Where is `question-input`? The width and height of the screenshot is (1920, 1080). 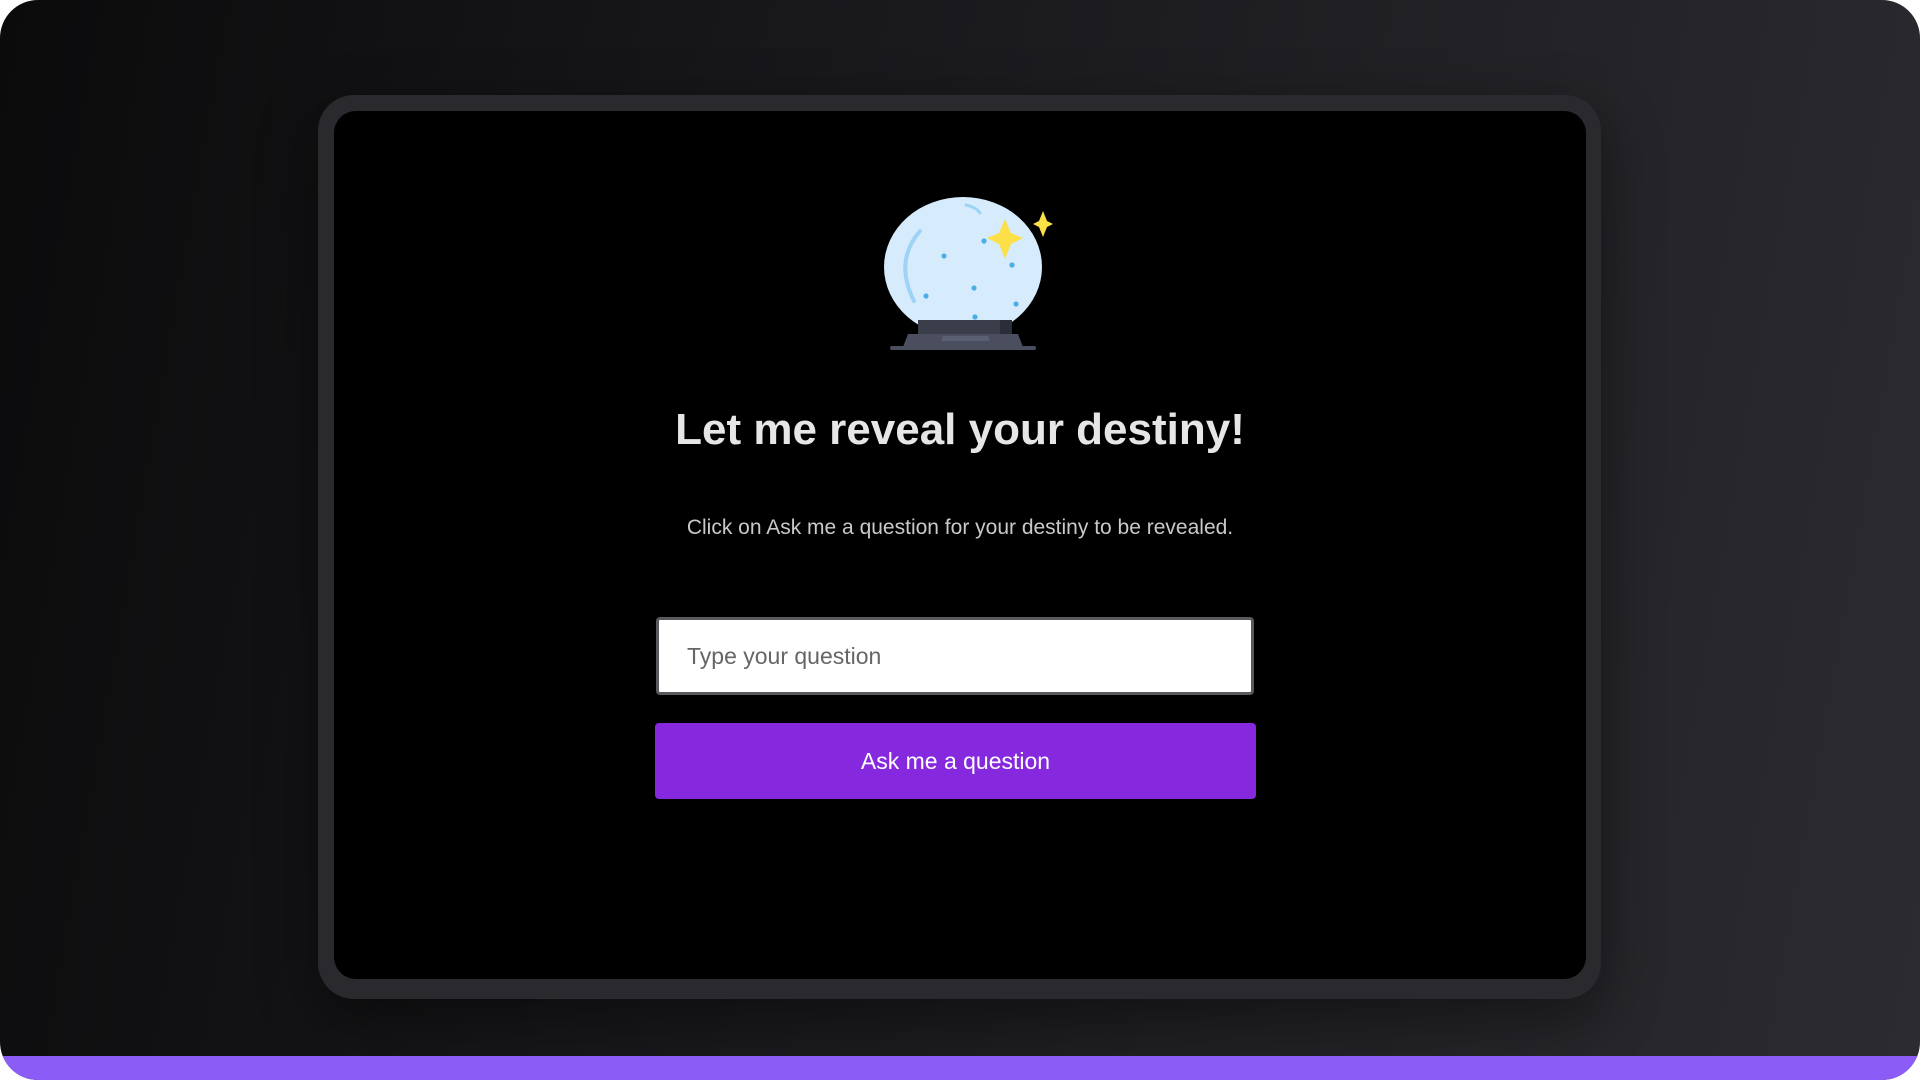
question-input is located at coordinates (955, 656).